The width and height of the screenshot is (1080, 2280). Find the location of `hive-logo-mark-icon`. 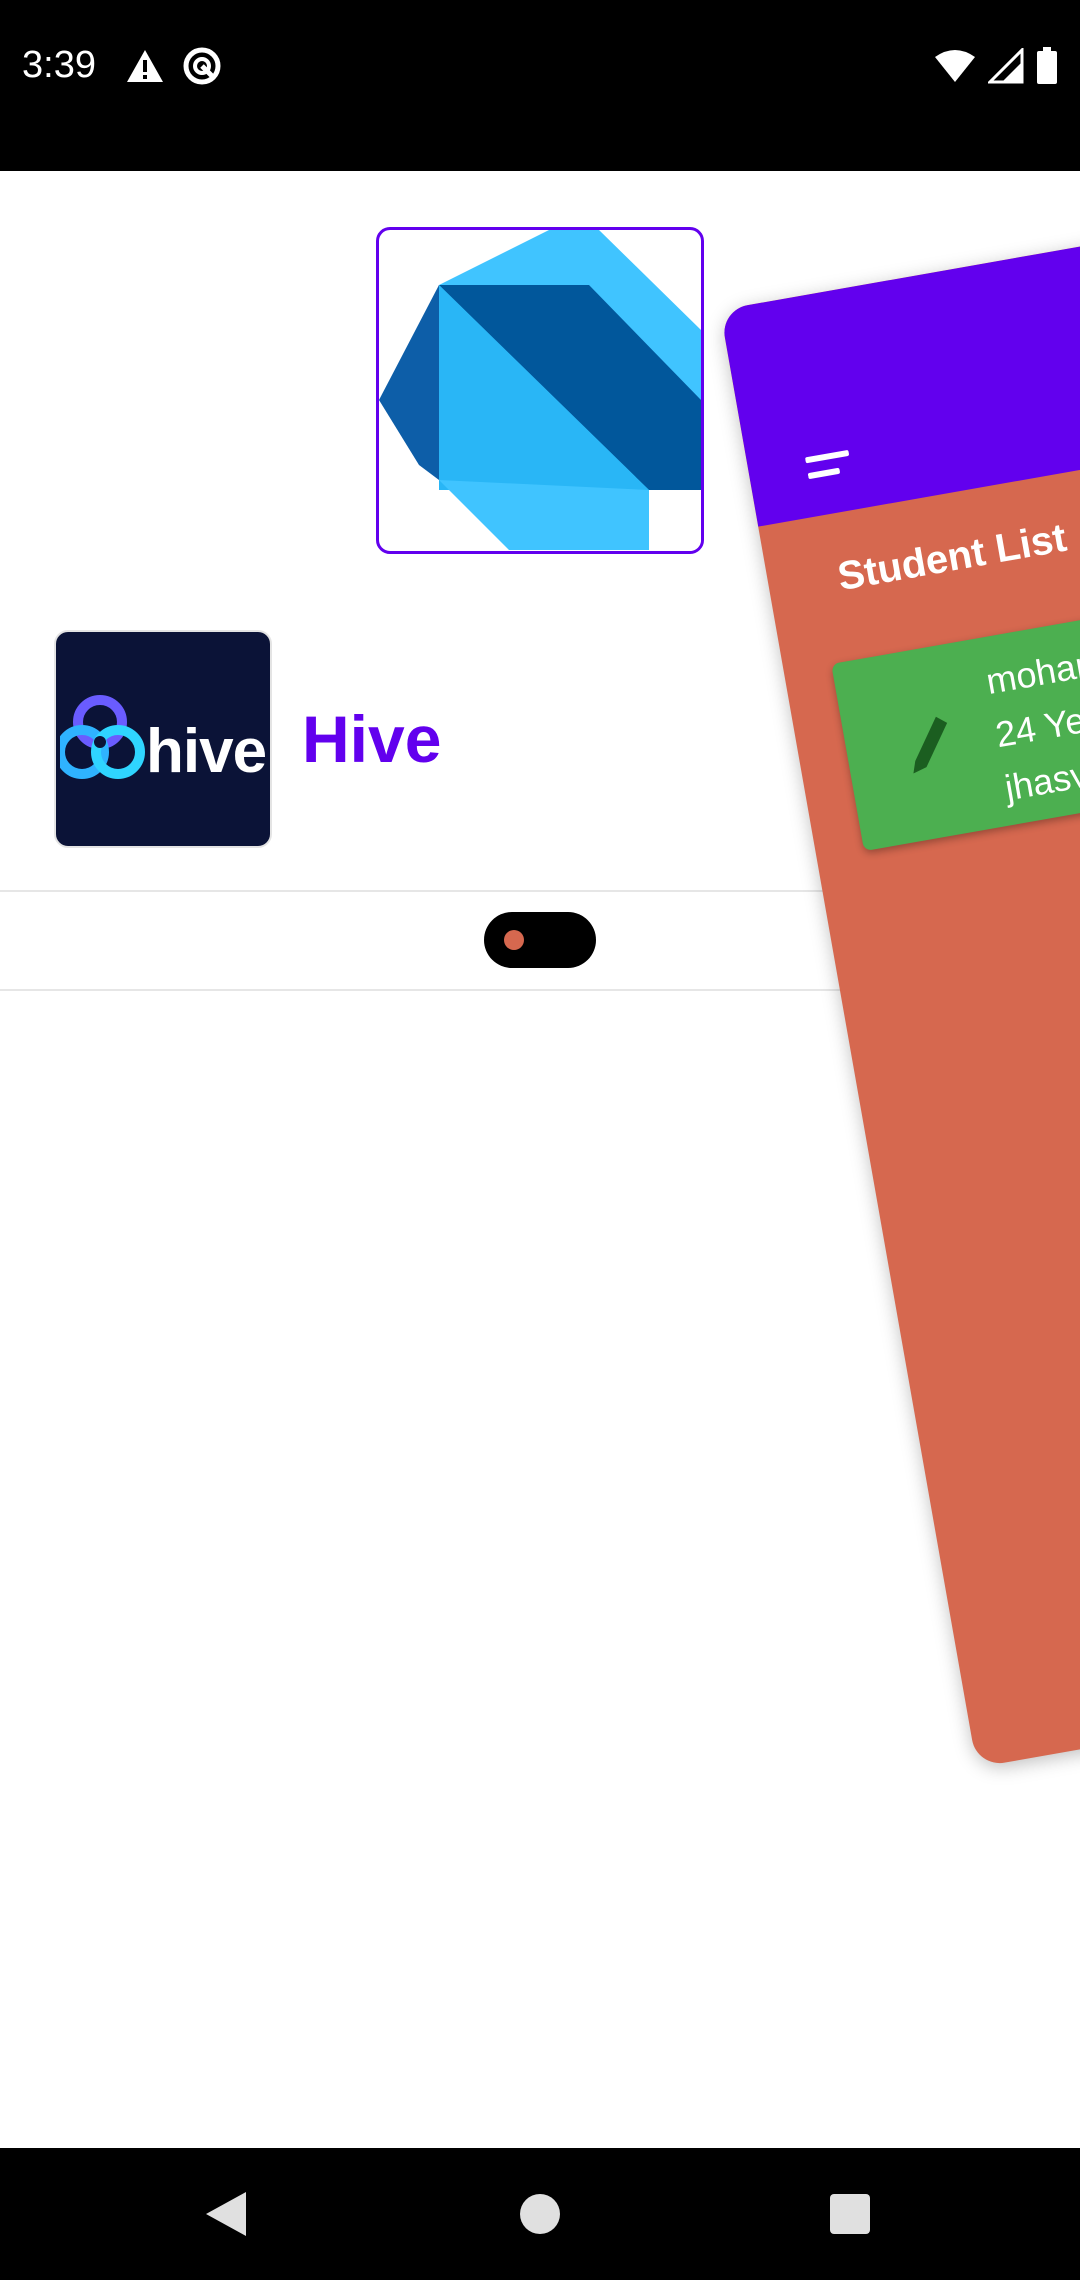

hive-logo-mark-icon is located at coordinates (102, 737).